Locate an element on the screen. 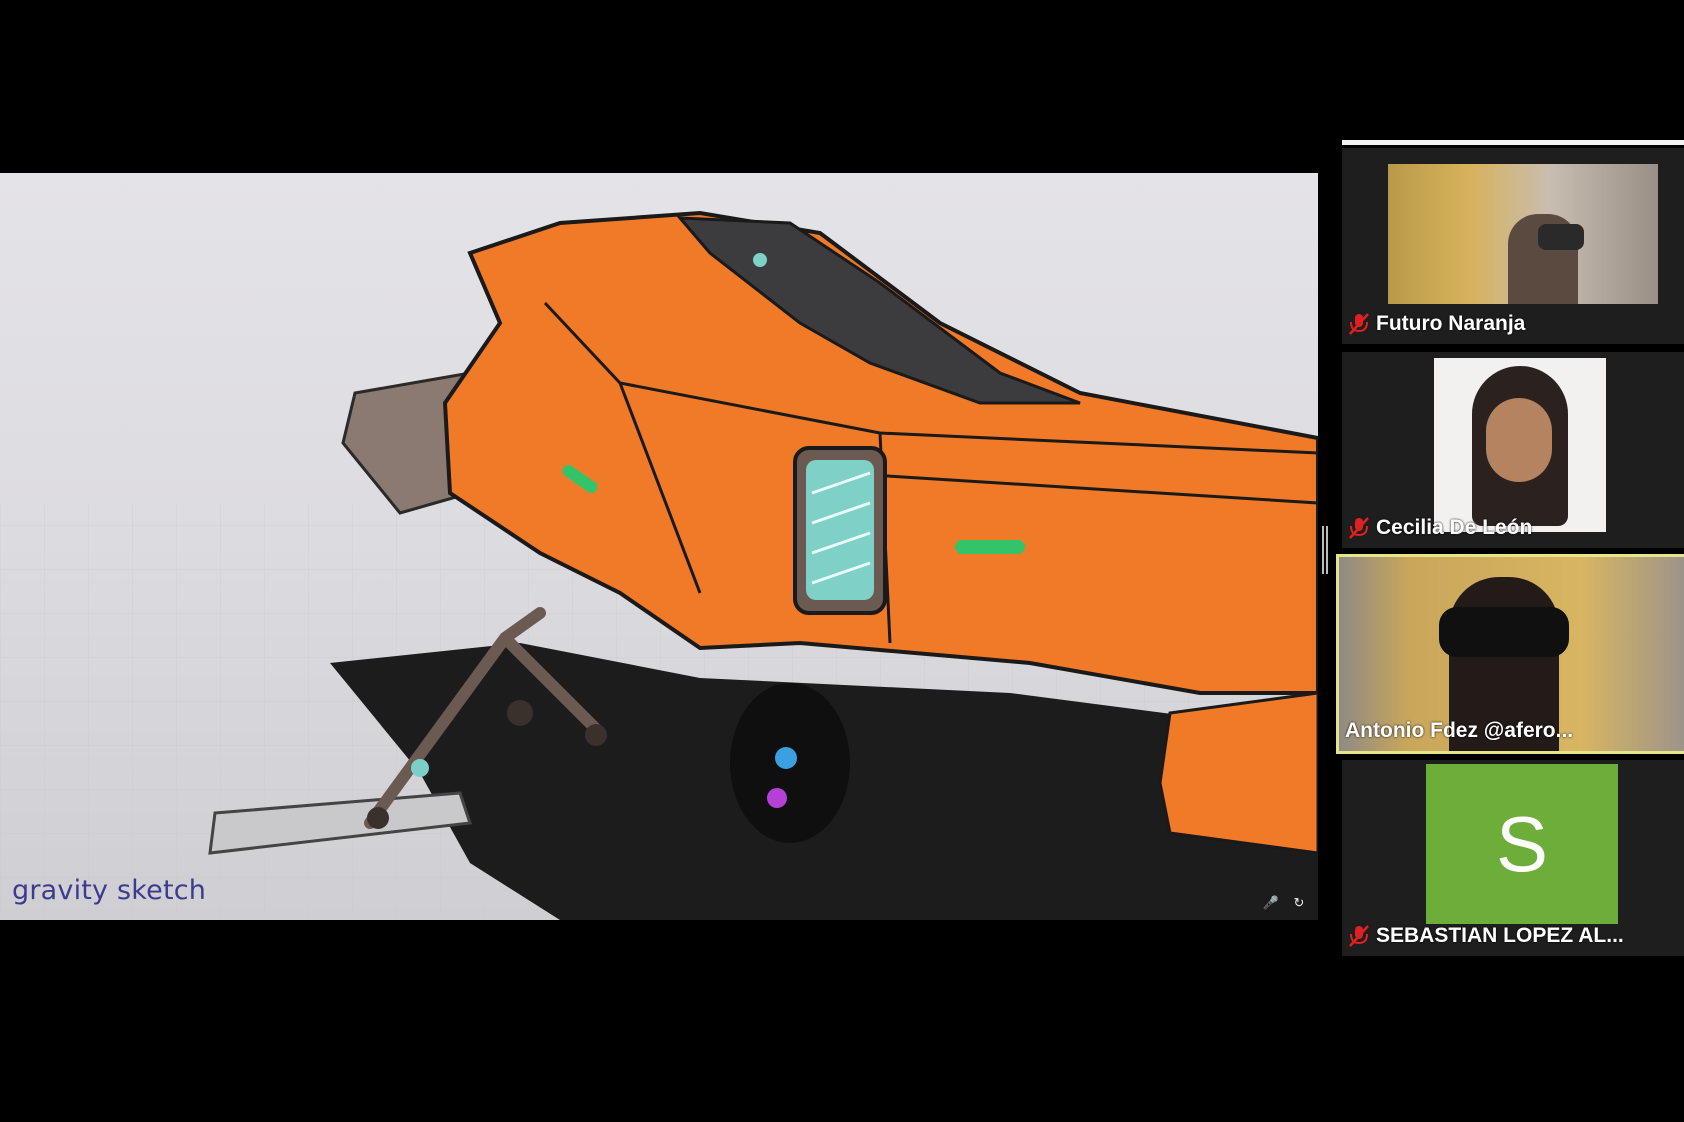 The width and height of the screenshot is (1684, 1122). panel-resize-handle is located at coordinates (1325, 550).